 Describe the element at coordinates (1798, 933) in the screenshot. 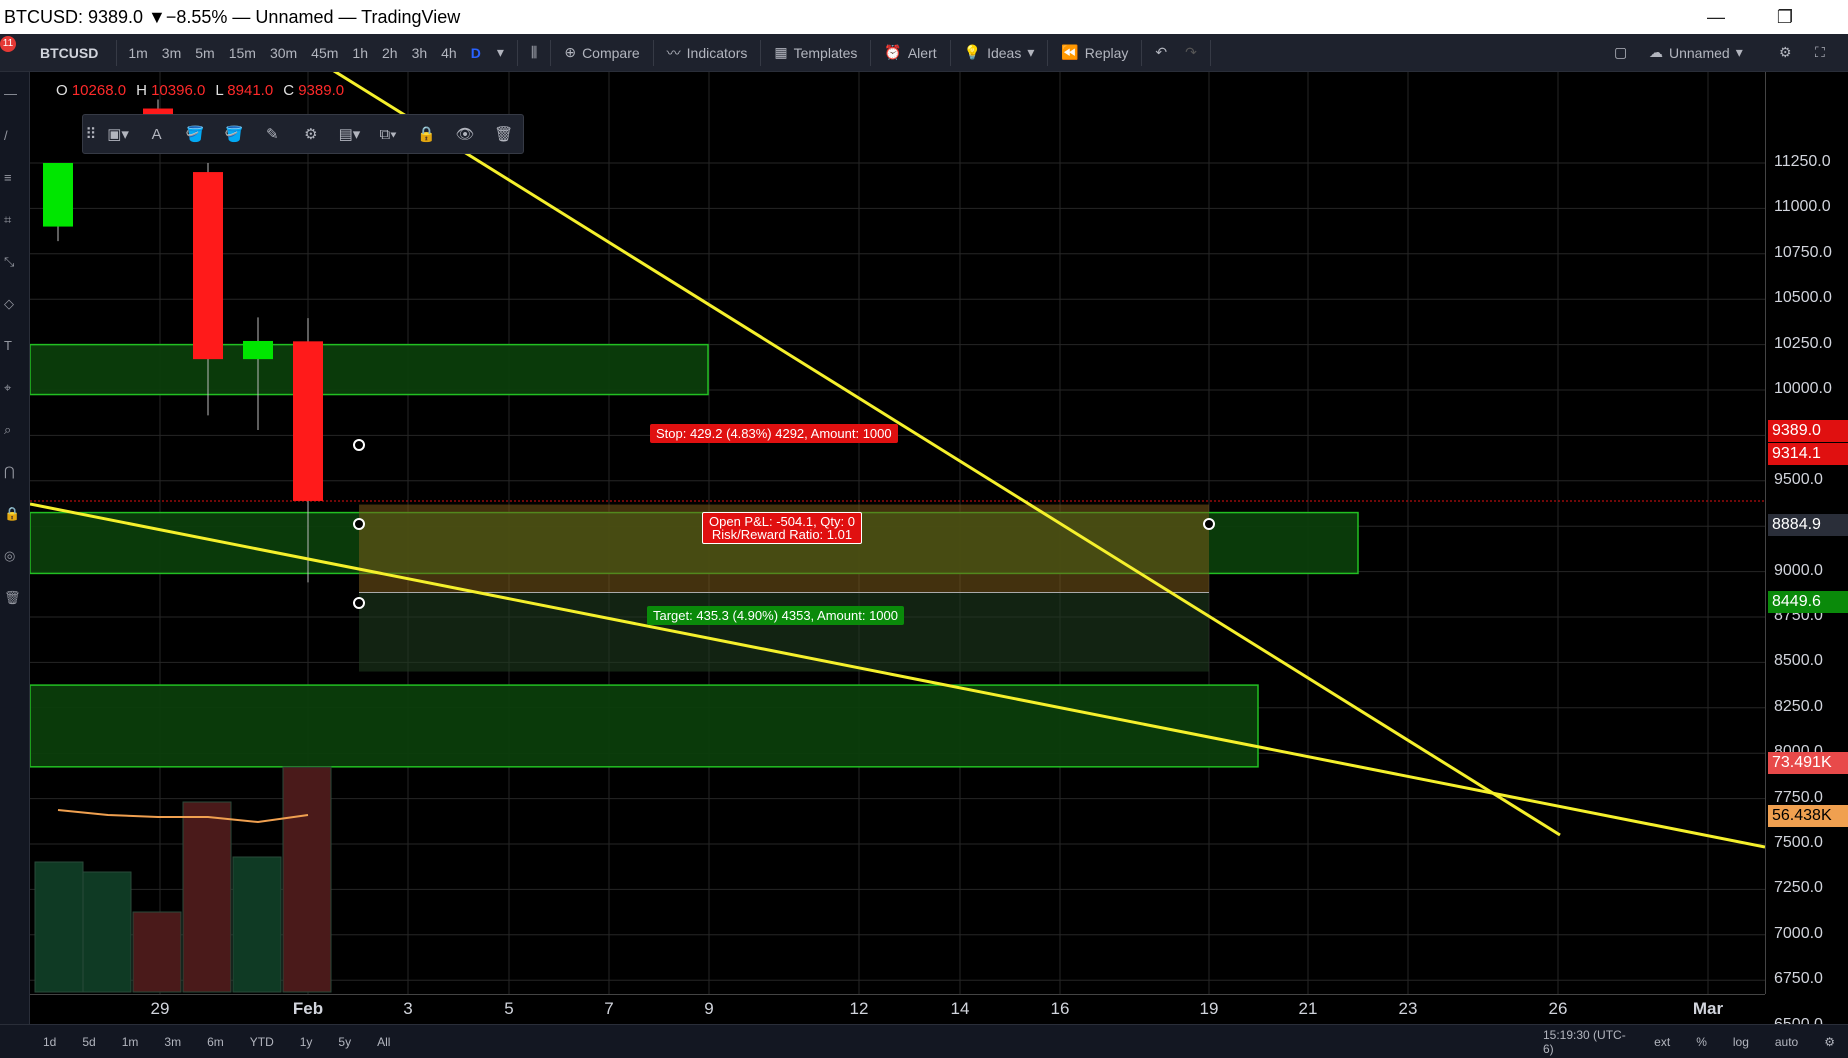

I see `price-tick-label: 7000.0` at that location.